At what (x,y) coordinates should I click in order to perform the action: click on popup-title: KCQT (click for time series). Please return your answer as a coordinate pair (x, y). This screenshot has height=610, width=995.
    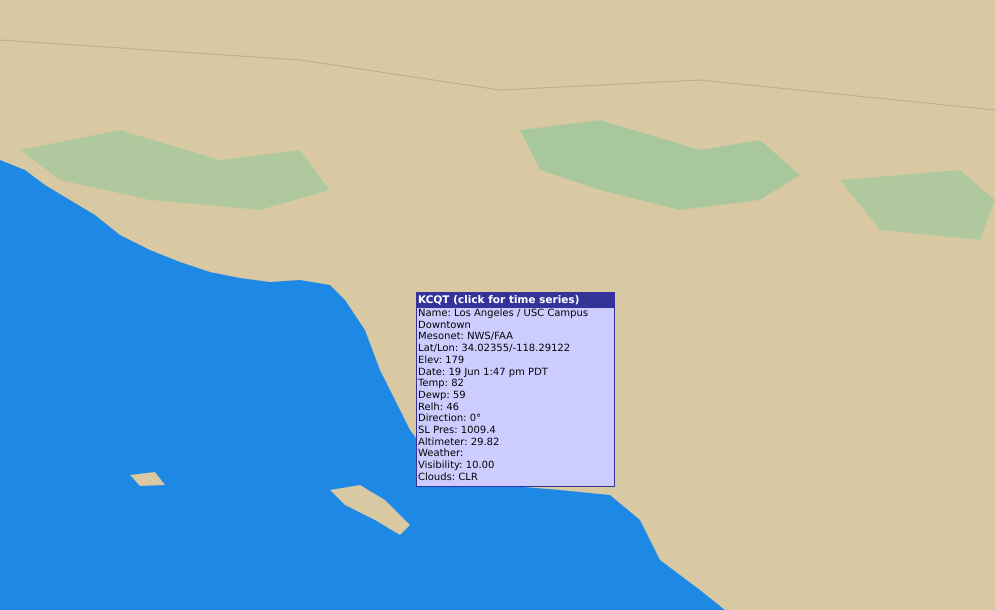
    Looking at the image, I should click on (515, 300).